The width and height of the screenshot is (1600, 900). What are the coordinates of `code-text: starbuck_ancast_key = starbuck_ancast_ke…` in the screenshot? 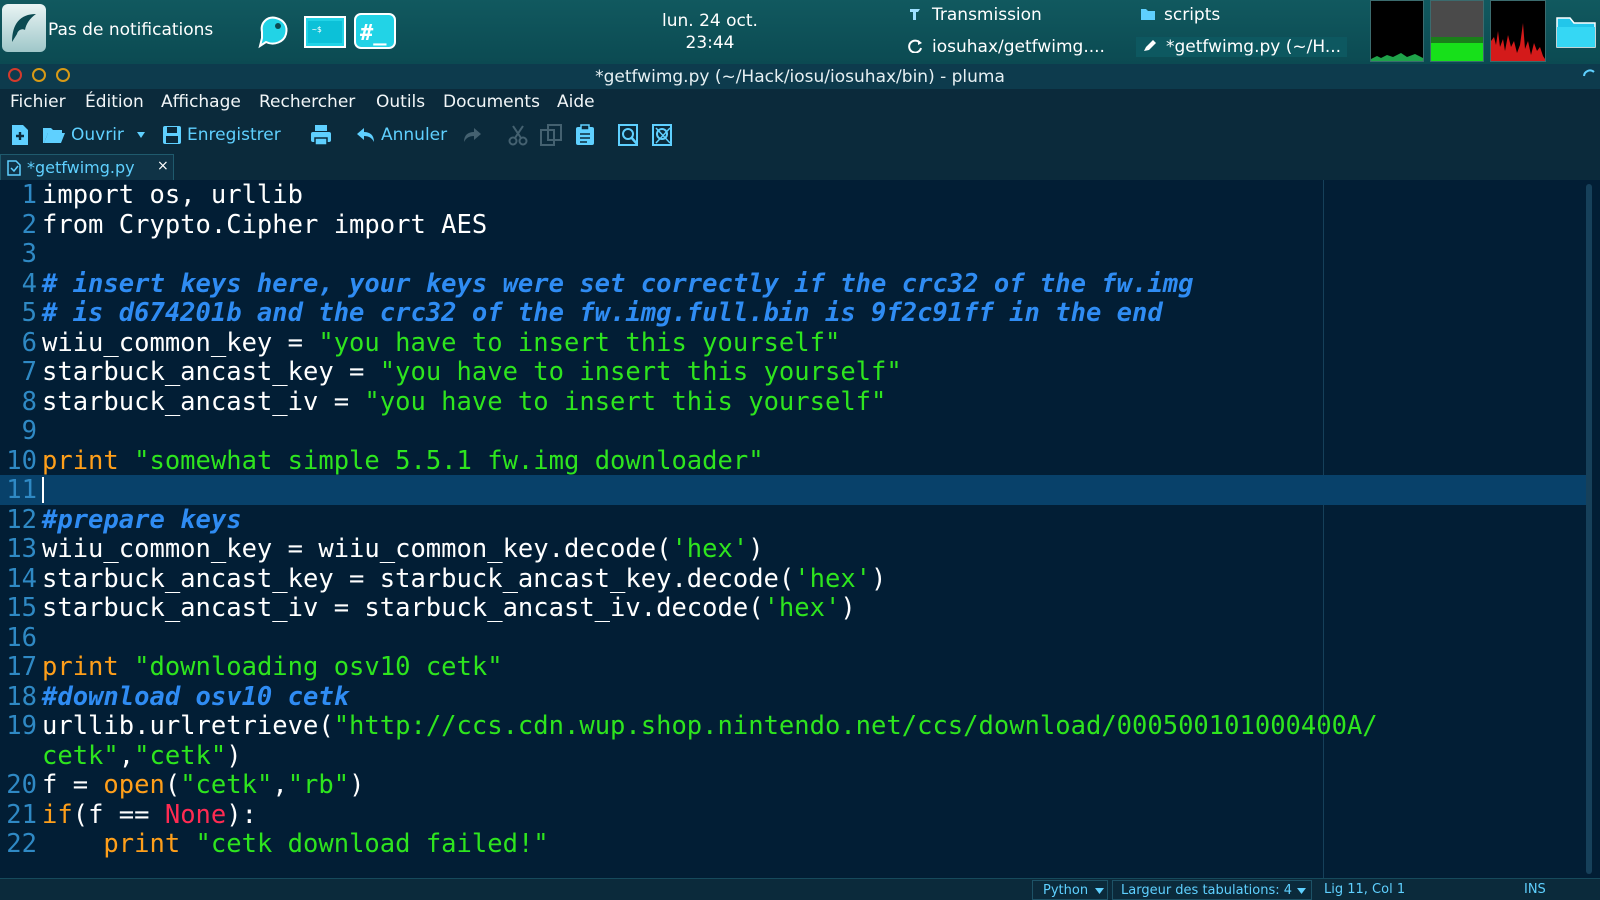 It's located at (418, 578).